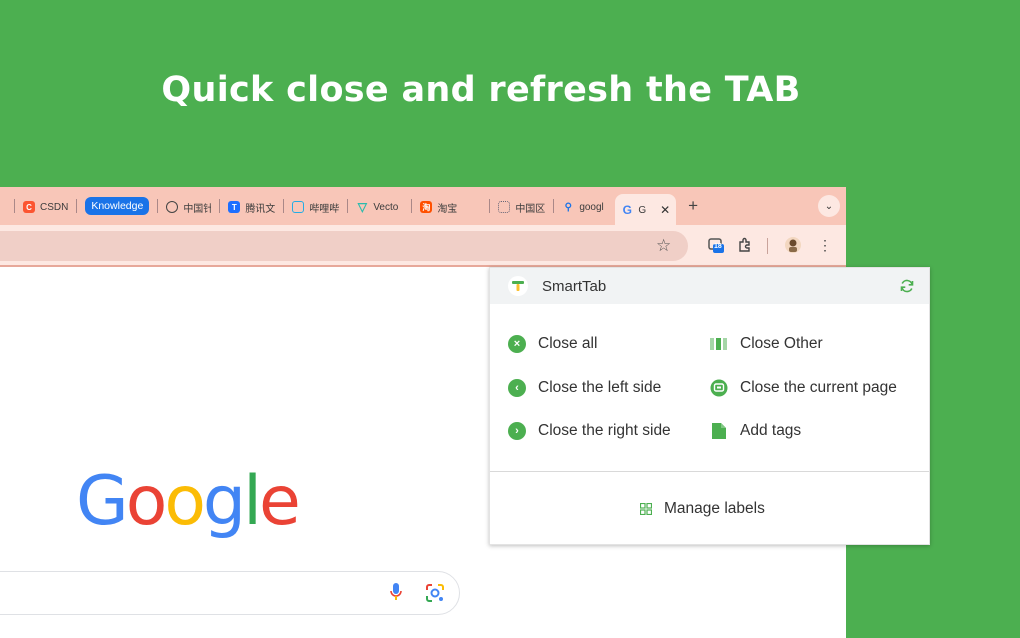 Image resolution: width=1020 pixels, height=638 pixels. I want to click on tab-label: 腾讯文, so click(260, 209).